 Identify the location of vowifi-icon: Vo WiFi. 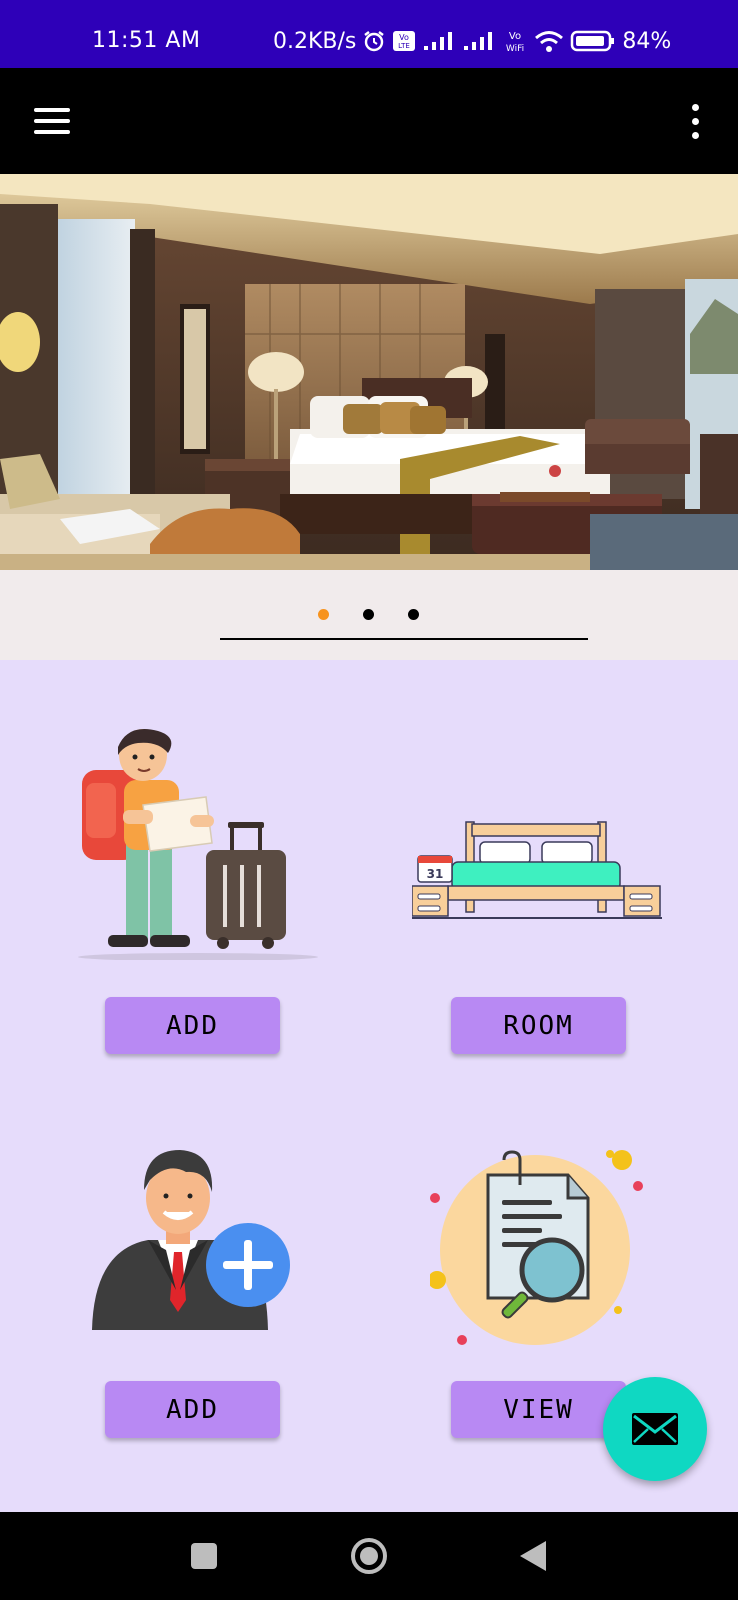
(515, 42).